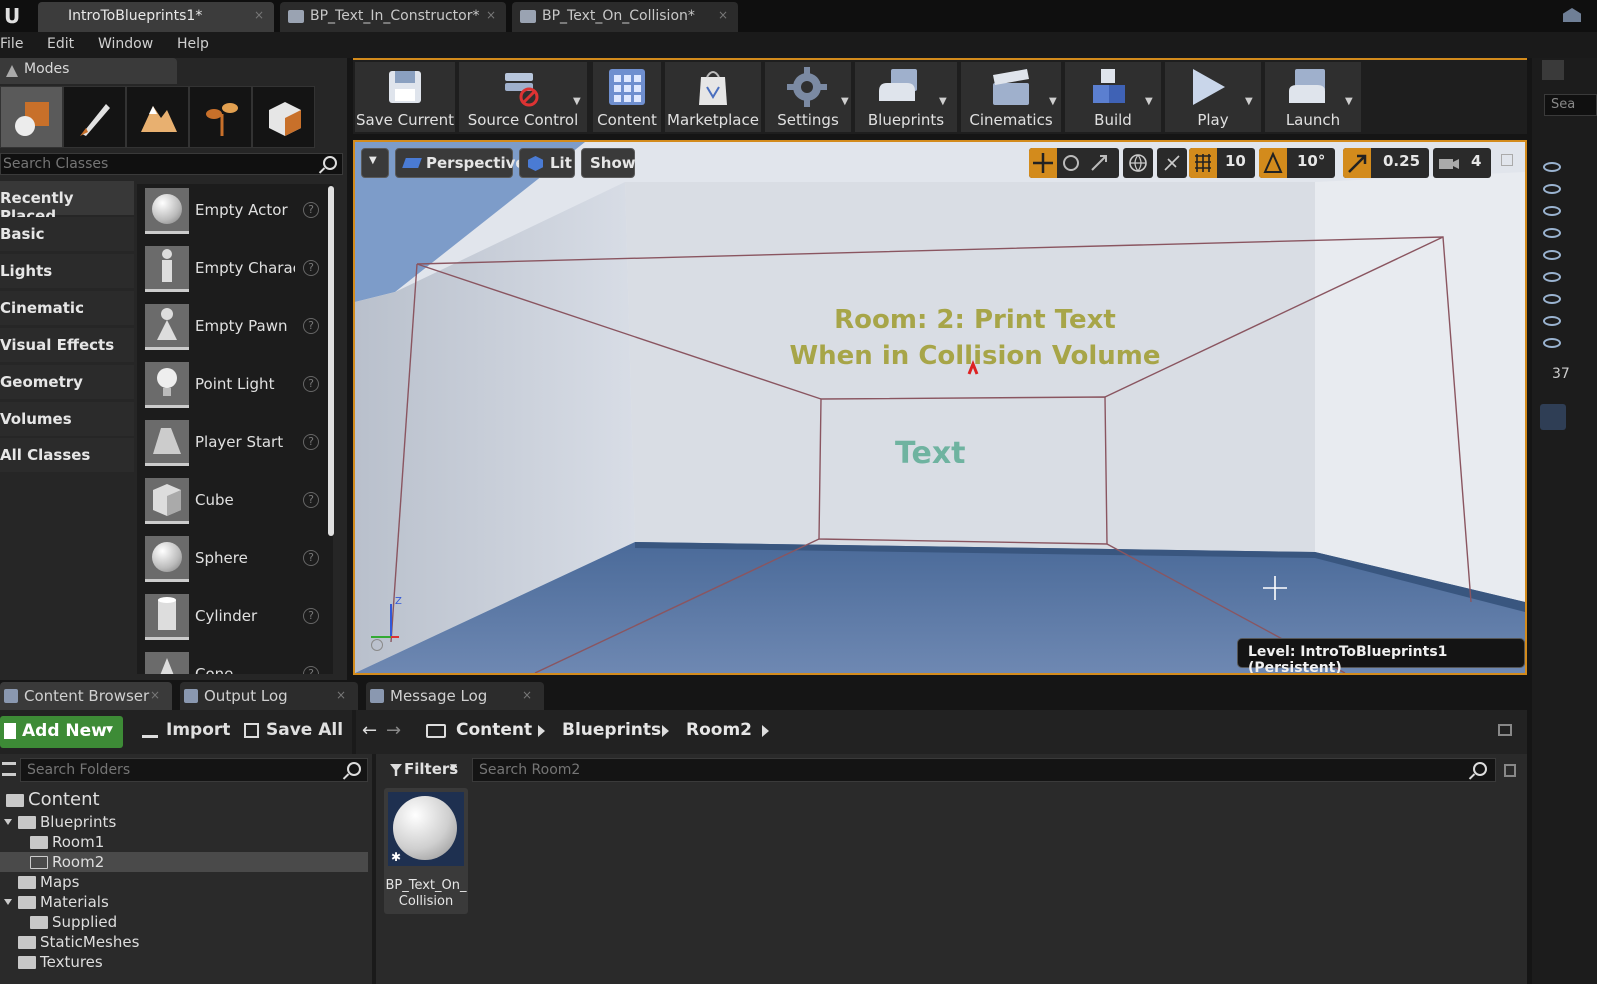 The height and width of the screenshot is (984, 1597). I want to click on add-new-button: Add New ▼, so click(61, 732).